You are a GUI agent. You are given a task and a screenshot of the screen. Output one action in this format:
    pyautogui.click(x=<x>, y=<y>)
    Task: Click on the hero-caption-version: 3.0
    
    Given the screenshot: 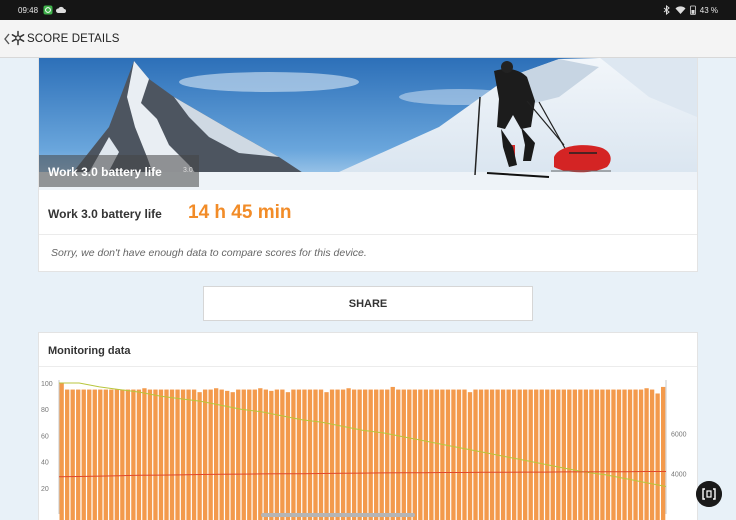 What is the action you would take?
    pyautogui.click(x=188, y=170)
    